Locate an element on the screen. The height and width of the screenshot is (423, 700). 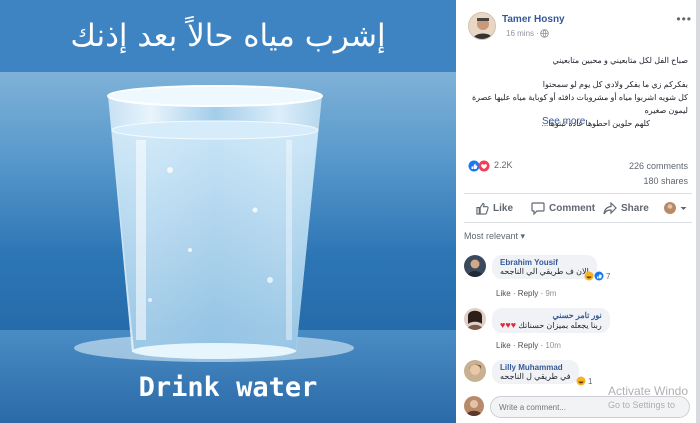
comment-reaction-count: 7 is located at coordinates (608, 276).